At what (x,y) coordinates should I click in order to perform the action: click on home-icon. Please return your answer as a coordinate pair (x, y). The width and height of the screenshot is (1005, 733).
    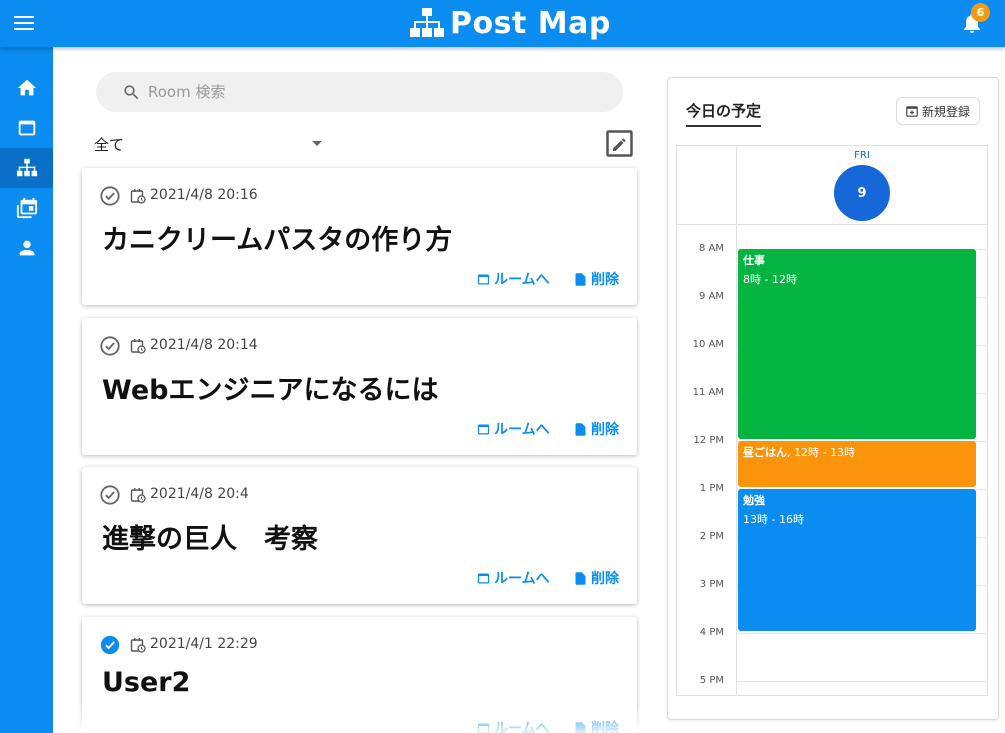
    Looking at the image, I should click on (26, 87).